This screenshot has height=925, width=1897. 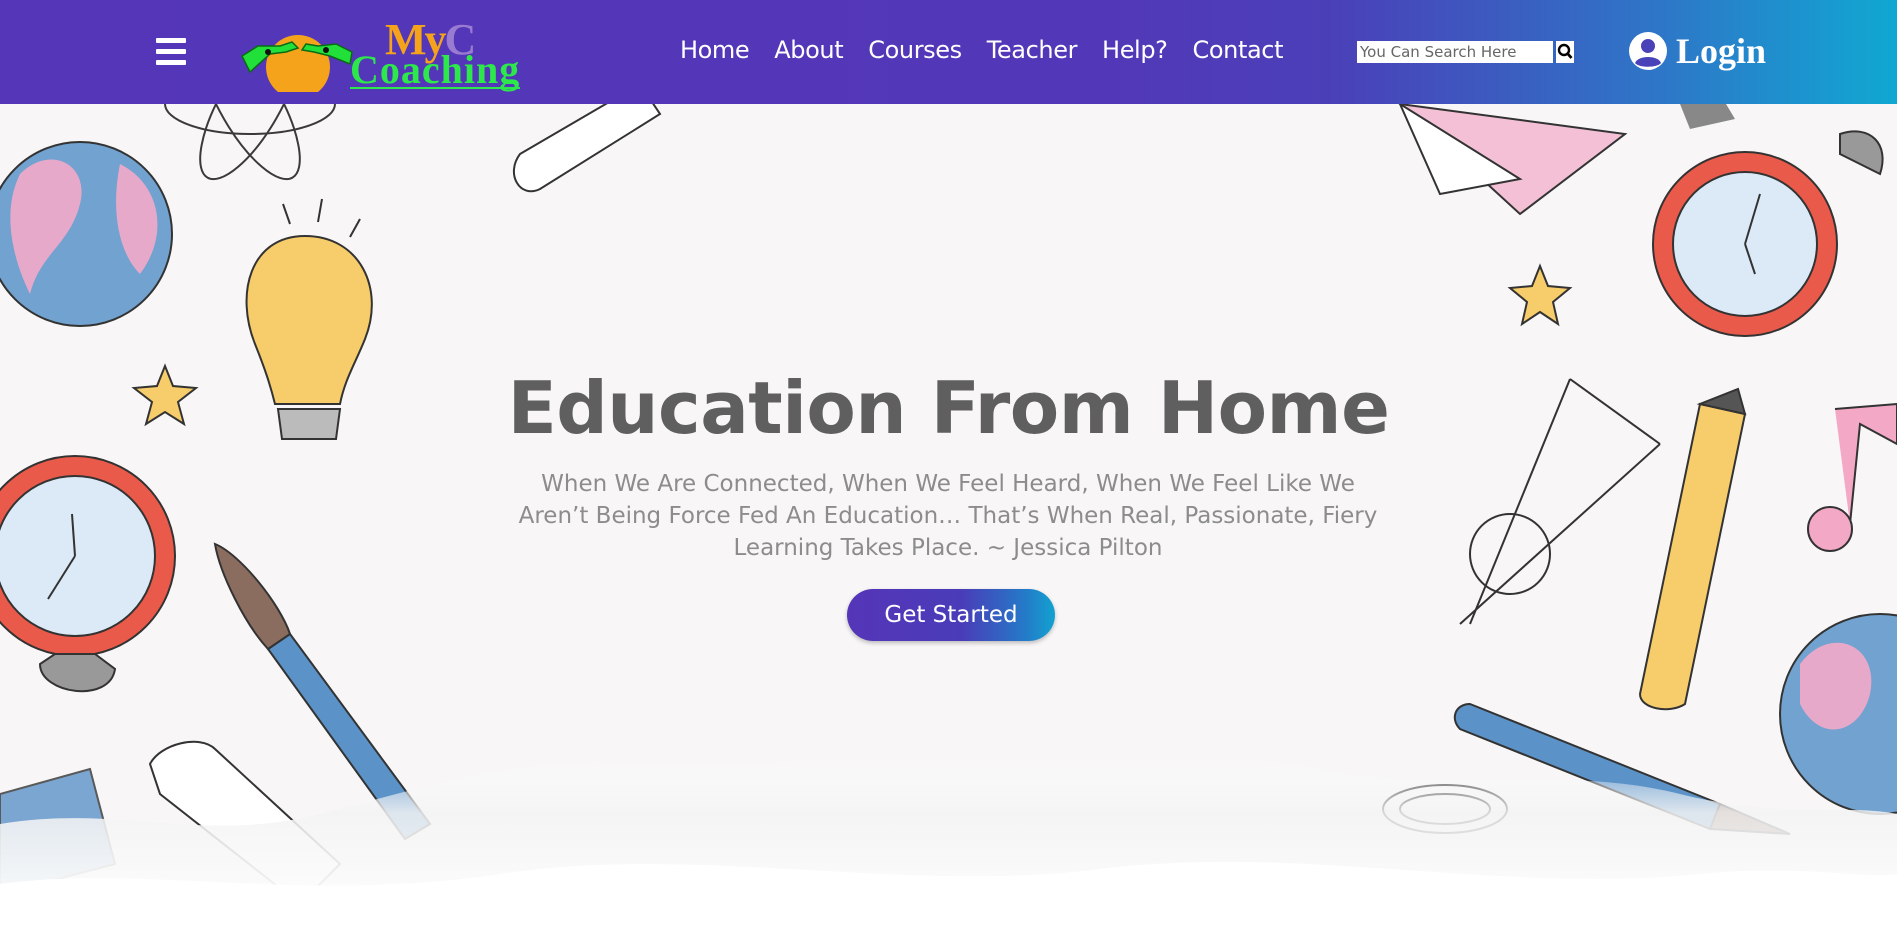 What do you see at coordinates (981, 50) in the screenshot?
I see `main-nav: Home About Courses Teacher Help? Contact` at bounding box center [981, 50].